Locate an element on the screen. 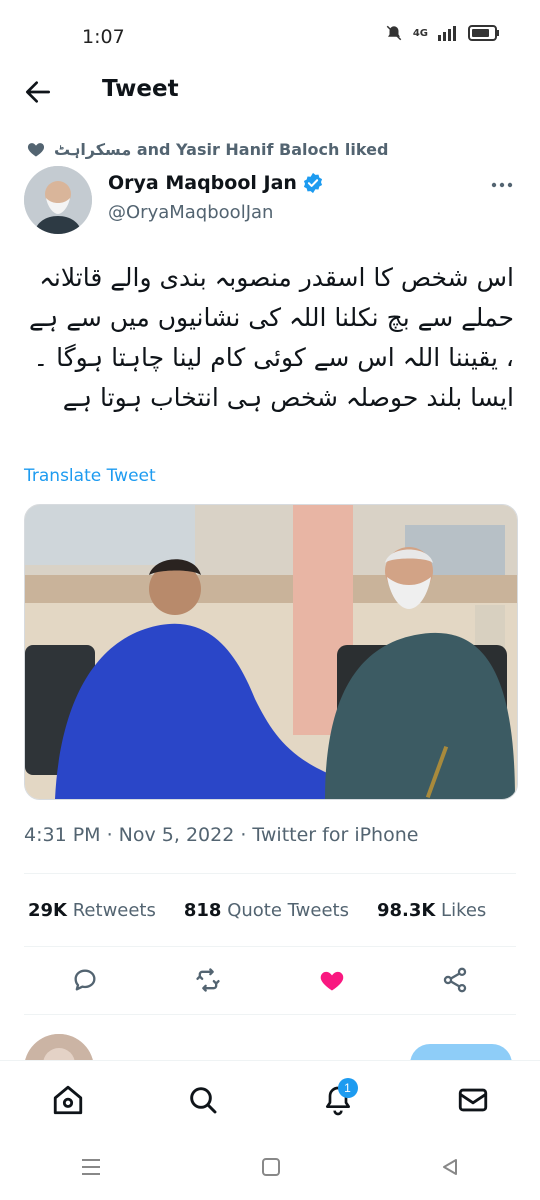 This screenshot has height=1200, width=540. avatar-image is located at coordinates (58, 200).